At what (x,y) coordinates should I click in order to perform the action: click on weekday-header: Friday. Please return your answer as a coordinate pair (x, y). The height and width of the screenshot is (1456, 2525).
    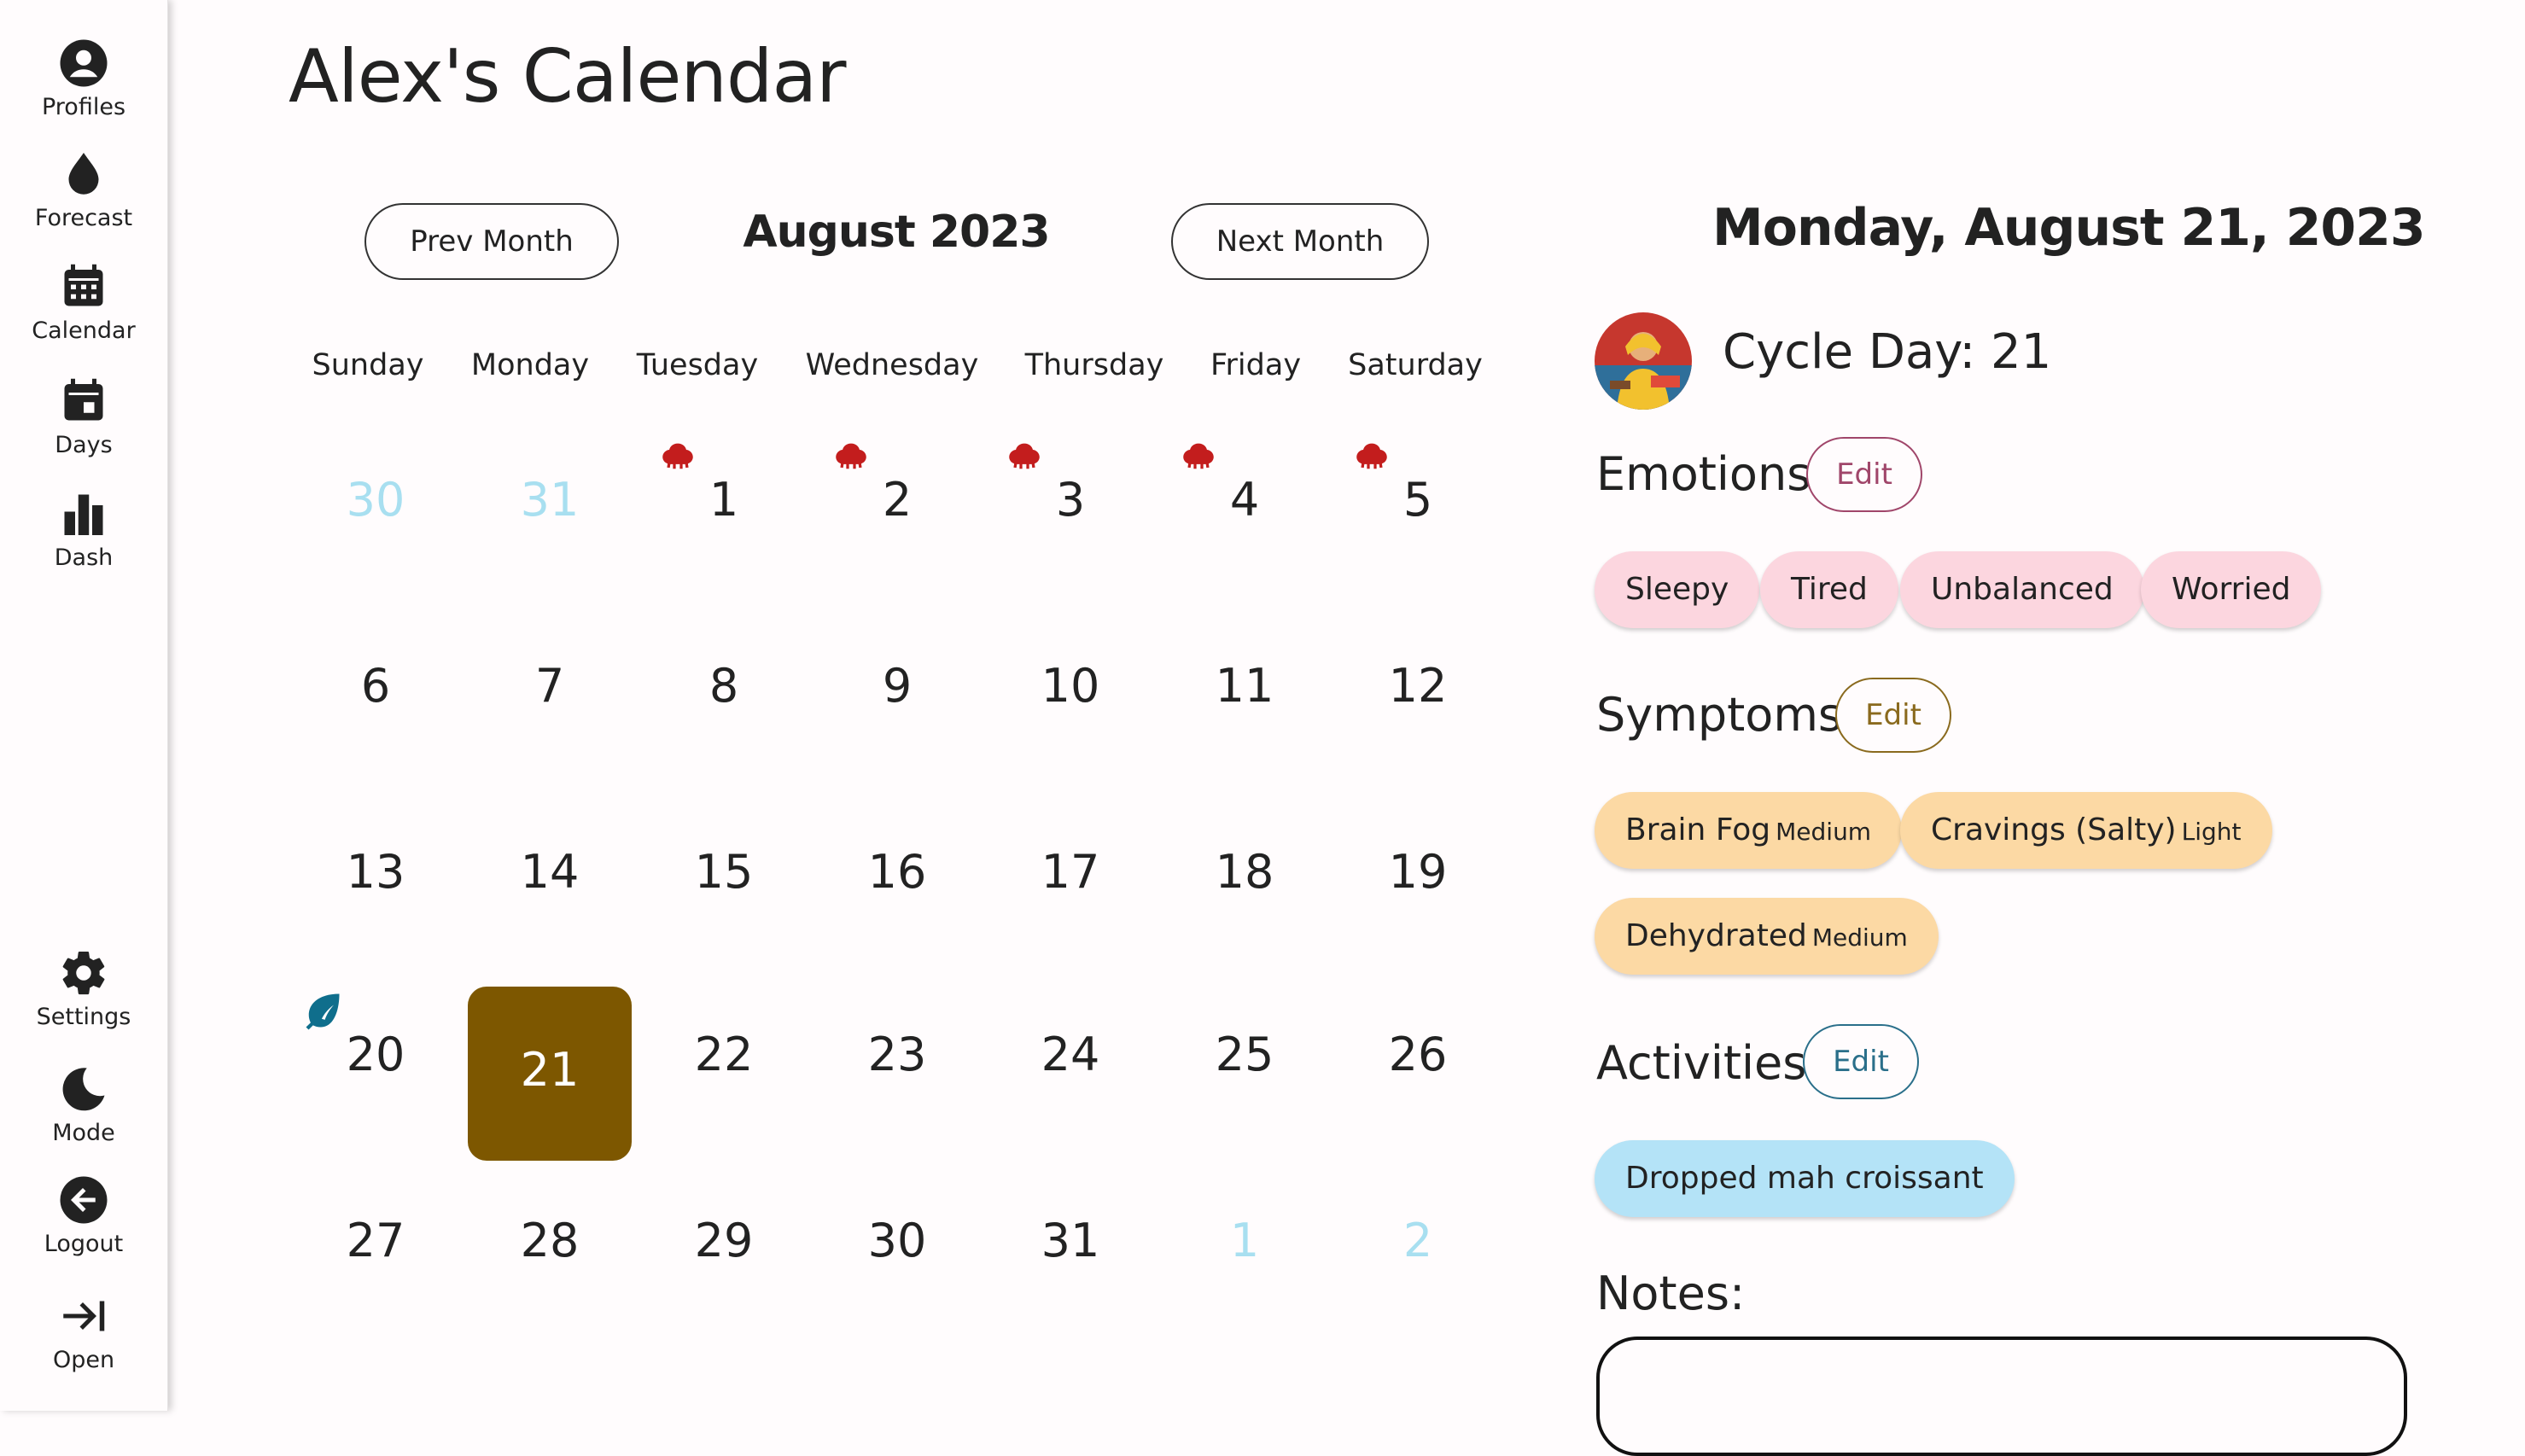
    Looking at the image, I should click on (1256, 365).